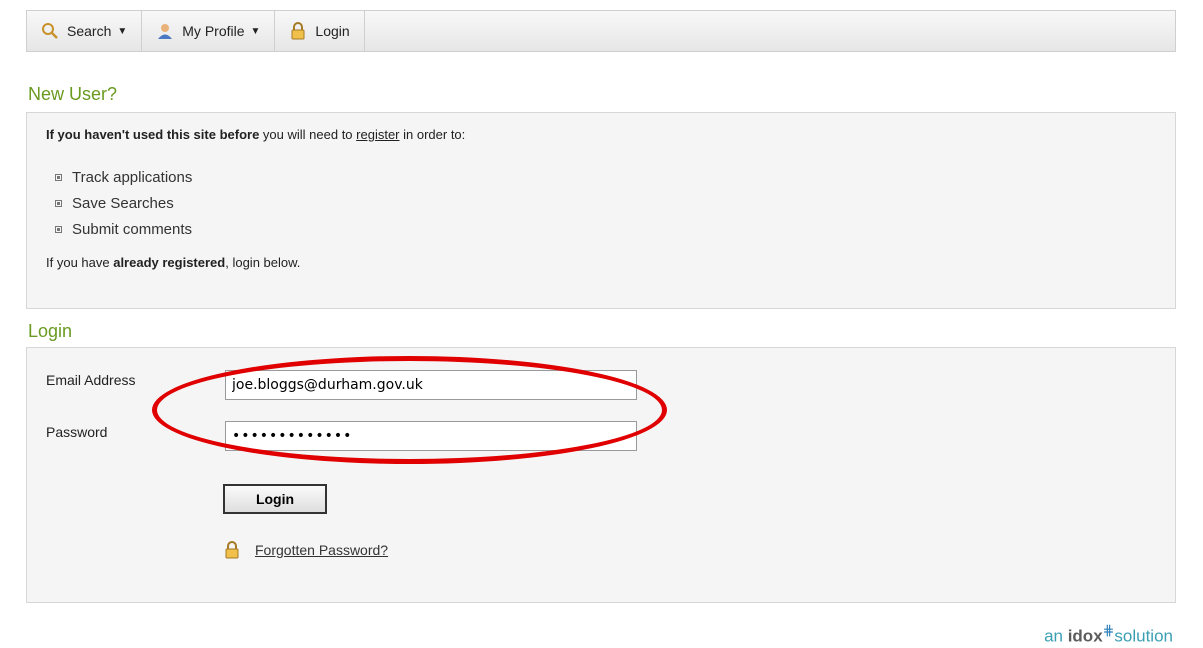 This screenshot has height=648, width=1203. I want to click on my-profile-menu: My Profile ▼, so click(209, 31).